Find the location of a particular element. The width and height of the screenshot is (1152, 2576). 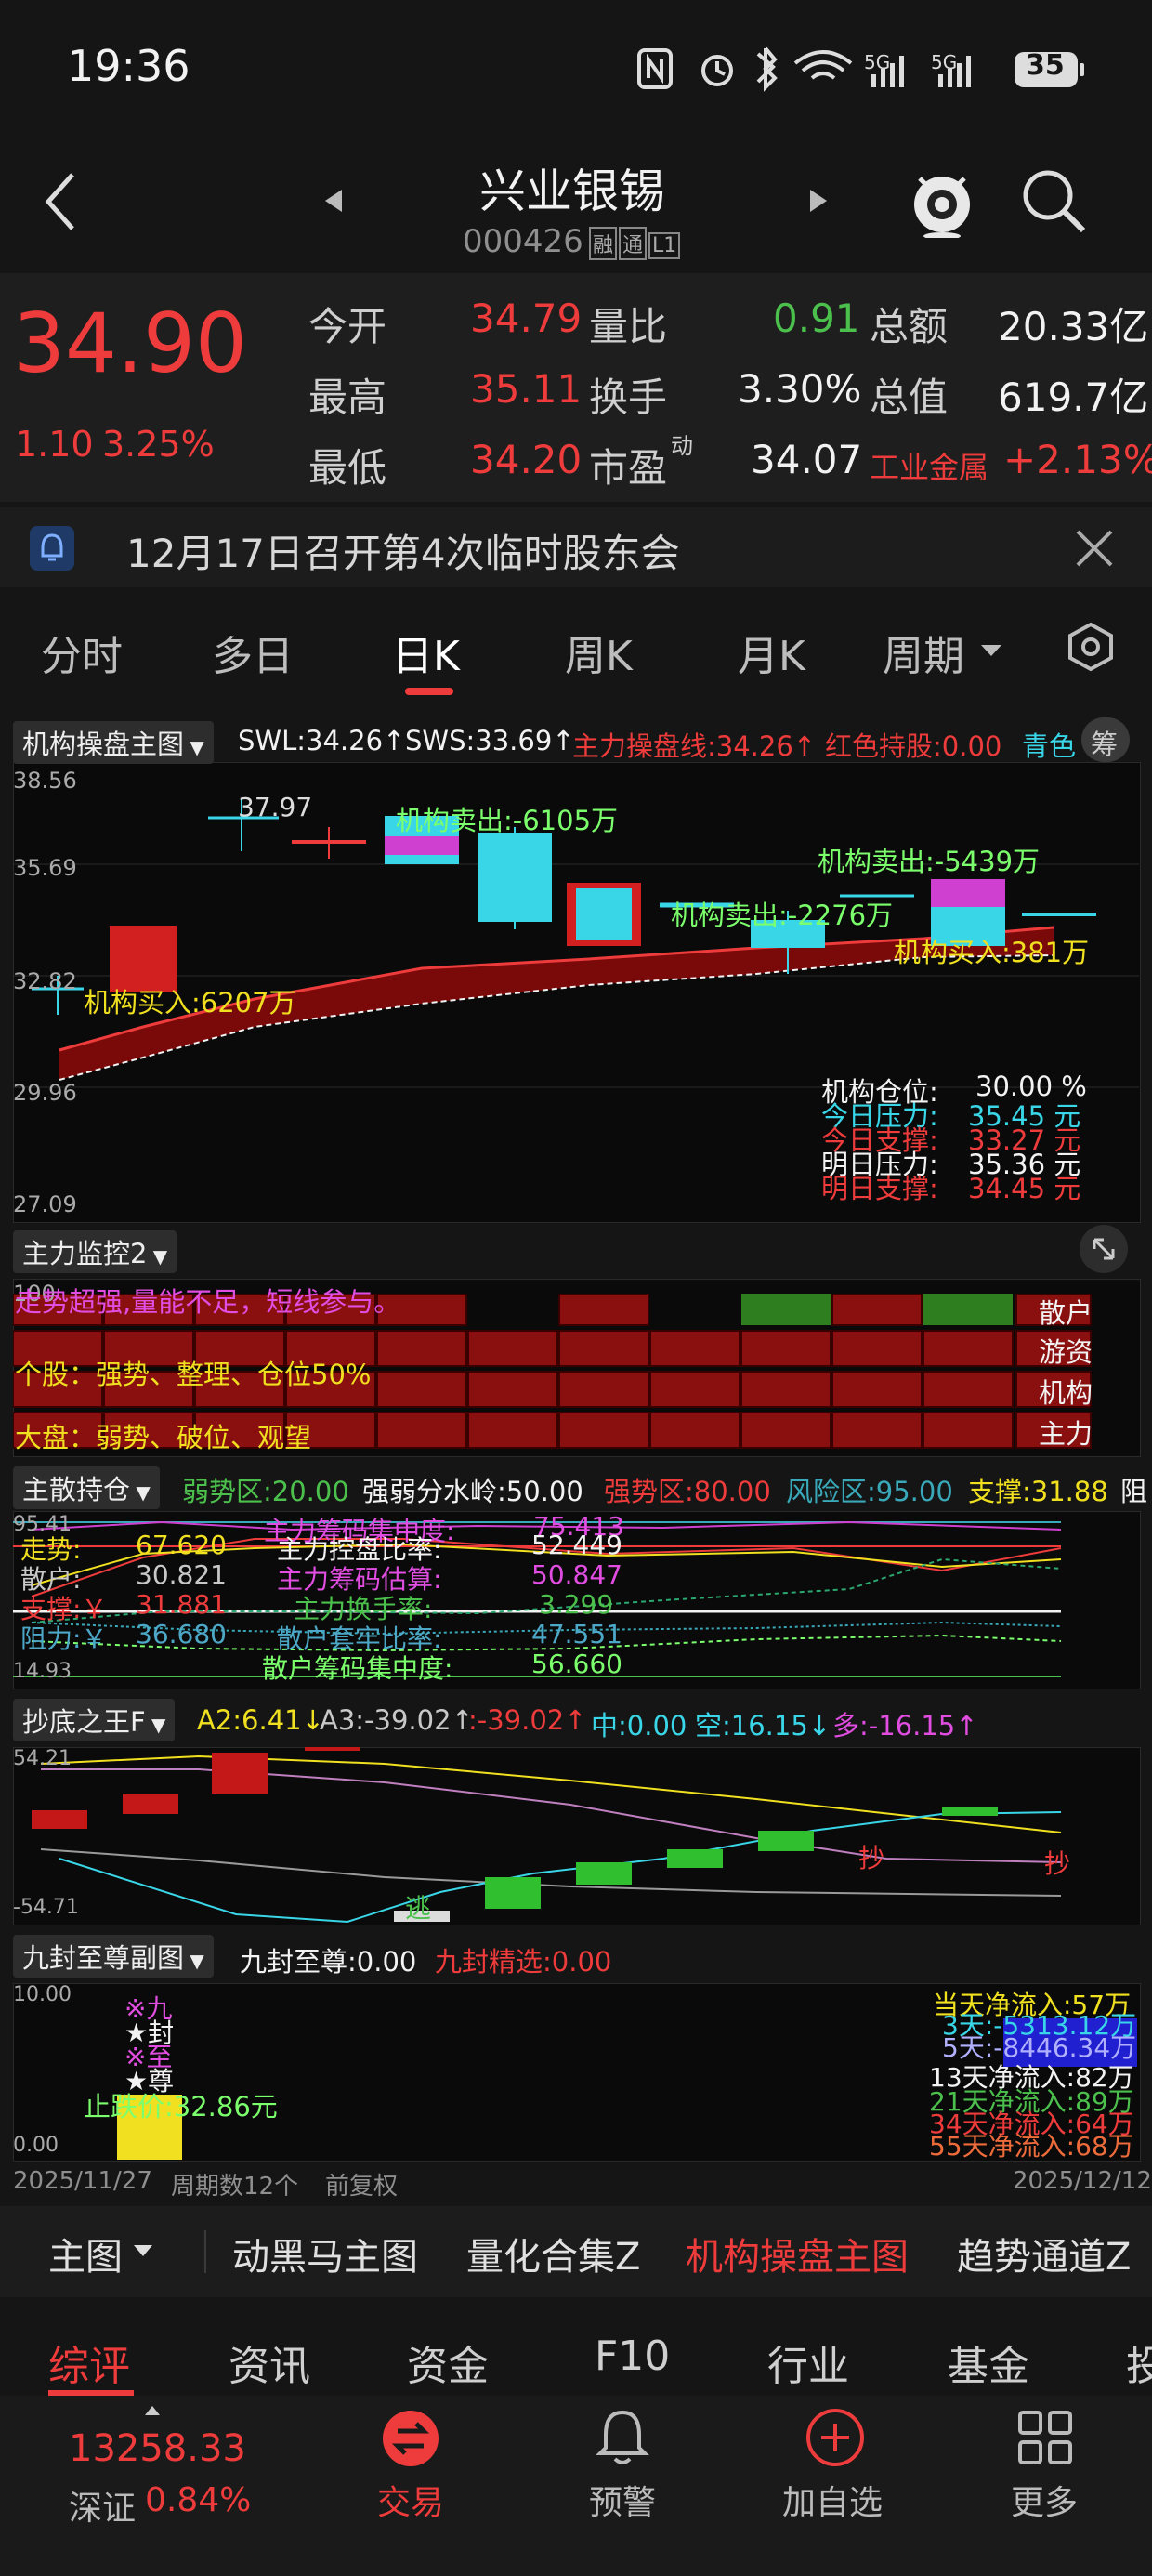

info-tomorrow-support-label: 明日支撑: is located at coordinates (879, 1188).